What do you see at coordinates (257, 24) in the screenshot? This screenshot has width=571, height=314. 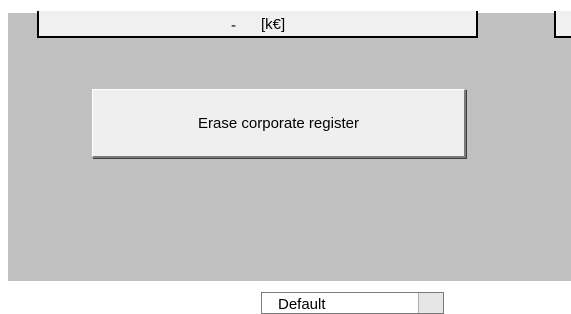 I see `value-cell: - [k€]` at bounding box center [257, 24].